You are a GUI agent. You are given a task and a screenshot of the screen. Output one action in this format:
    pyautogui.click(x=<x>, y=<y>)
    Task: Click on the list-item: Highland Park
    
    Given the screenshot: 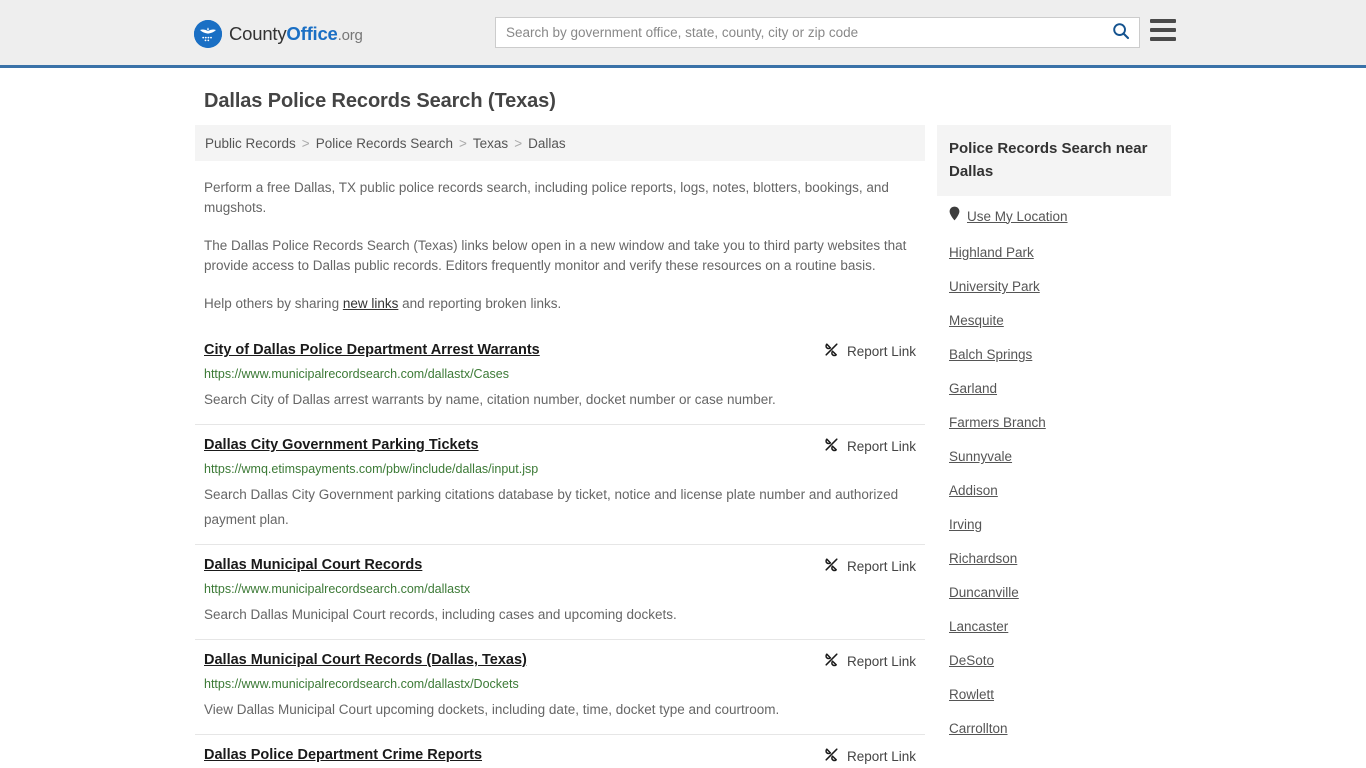 What is the action you would take?
    pyautogui.click(x=1054, y=252)
    